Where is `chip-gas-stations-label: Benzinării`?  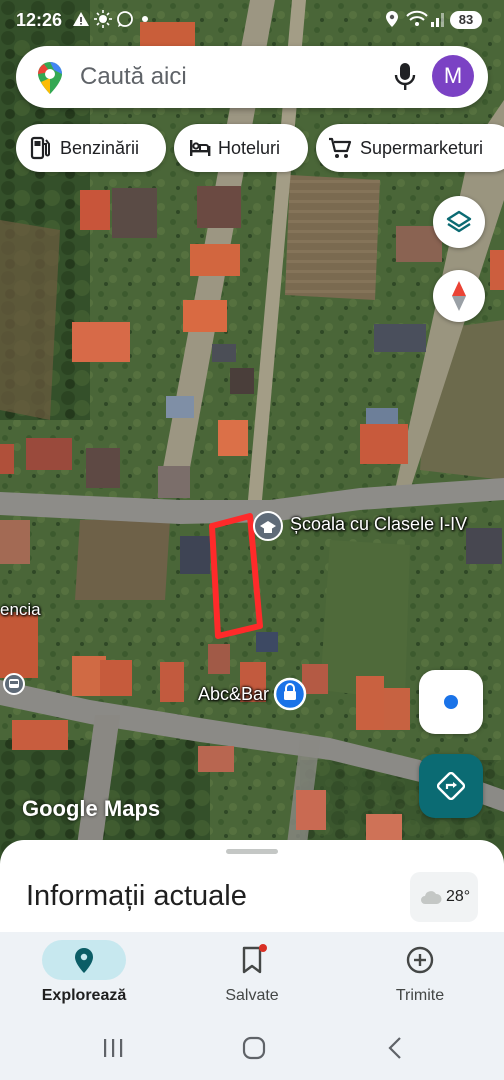
chip-gas-stations-label: Benzinării is located at coordinates (100, 148).